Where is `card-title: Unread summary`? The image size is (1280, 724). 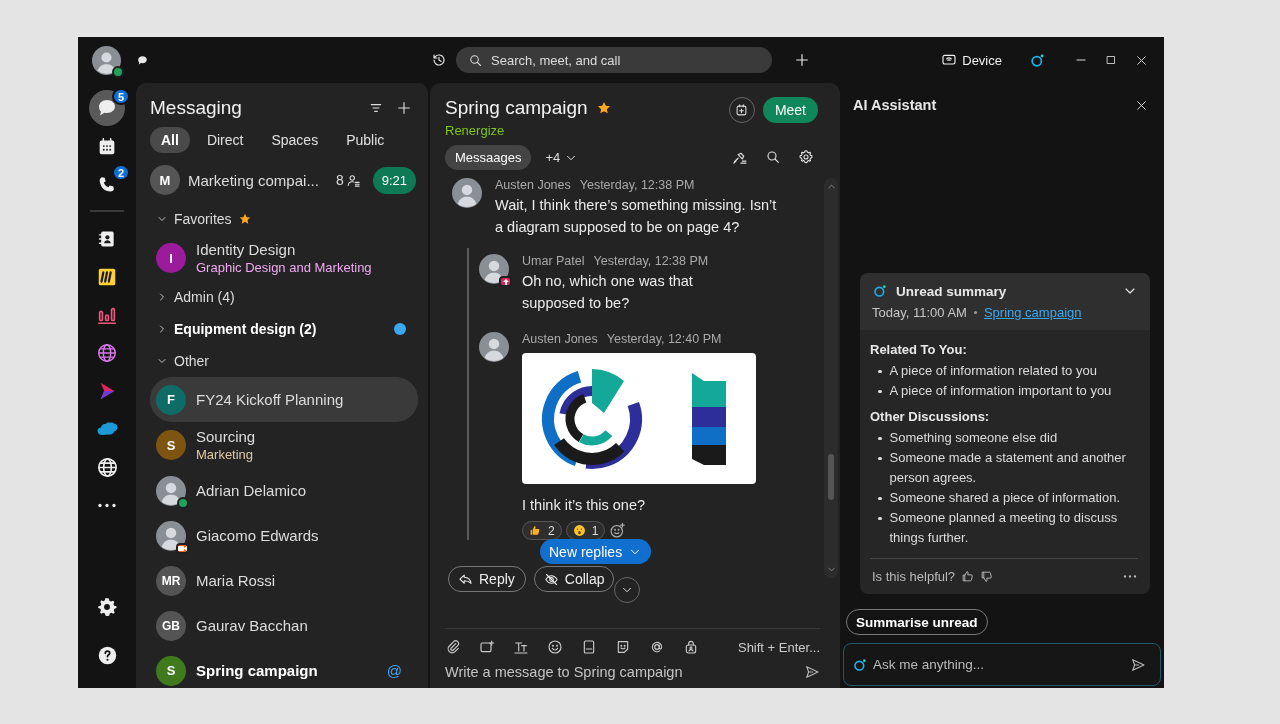 card-title: Unread summary is located at coordinates (952, 291).